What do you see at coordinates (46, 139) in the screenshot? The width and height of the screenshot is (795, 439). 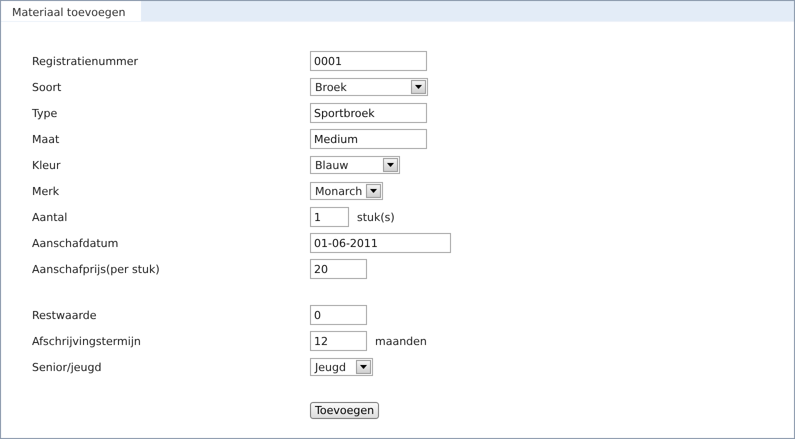 I see `field-label: Maat` at bounding box center [46, 139].